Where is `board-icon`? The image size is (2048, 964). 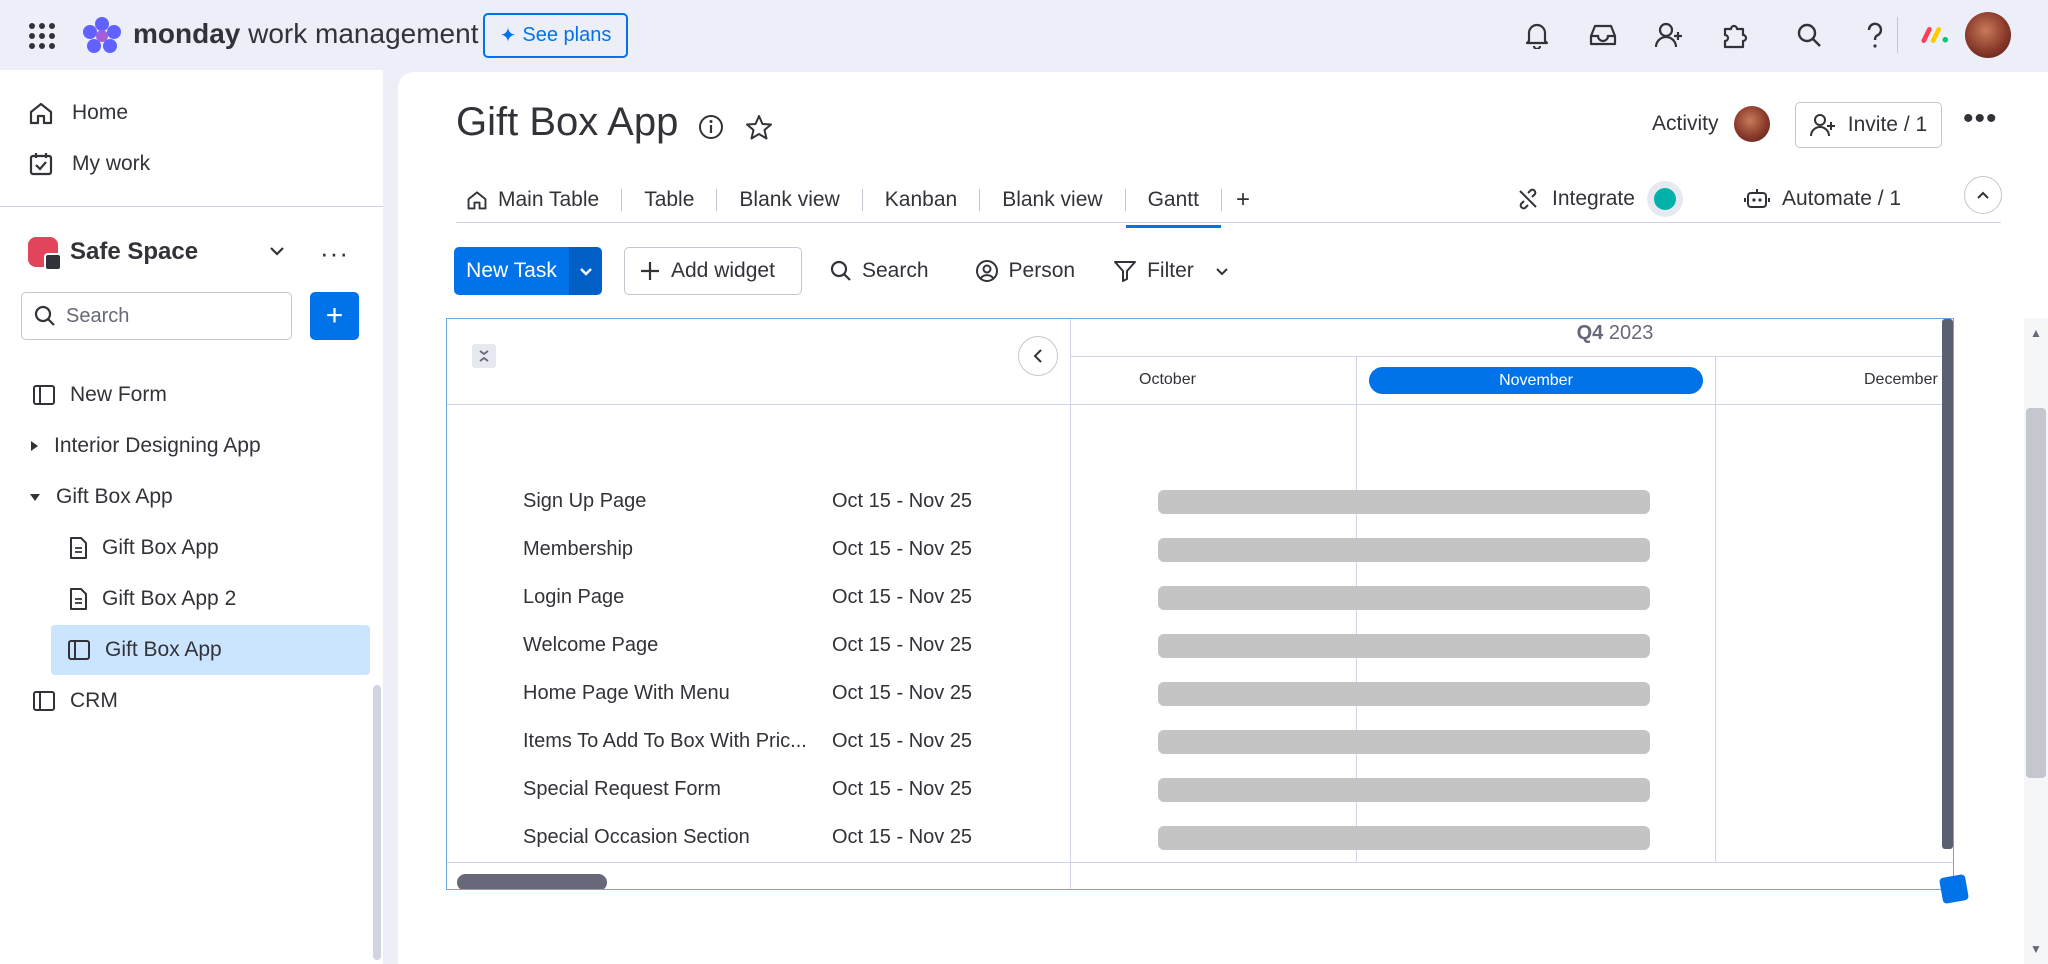 board-icon is located at coordinates (79, 650).